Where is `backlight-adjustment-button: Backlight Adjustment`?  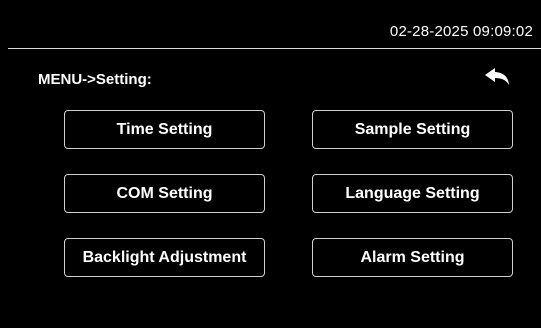 backlight-adjustment-button: Backlight Adjustment is located at coordinates (164, 257).